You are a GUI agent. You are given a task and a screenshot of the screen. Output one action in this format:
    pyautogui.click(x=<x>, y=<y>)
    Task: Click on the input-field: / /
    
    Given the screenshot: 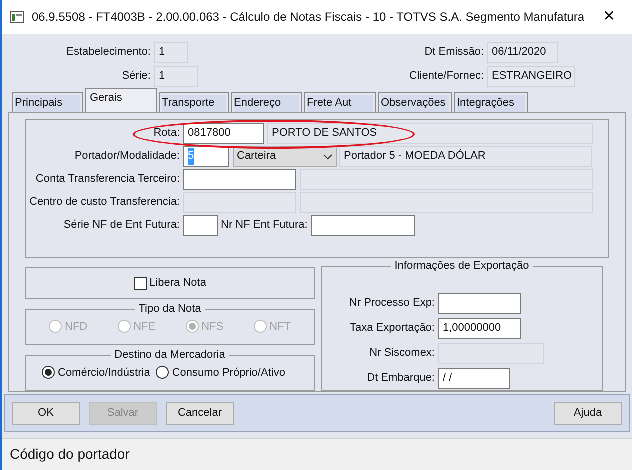 What is the action you would take?
    pyautogui.click(x=474, y=378)
    